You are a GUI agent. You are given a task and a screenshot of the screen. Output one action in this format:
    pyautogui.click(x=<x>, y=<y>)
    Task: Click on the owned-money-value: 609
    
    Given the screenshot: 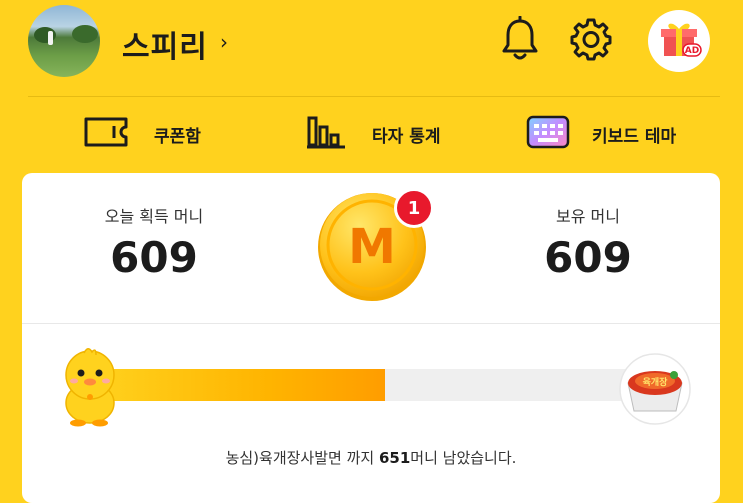 What is the action you would take?
    pyautogui.click(x=588, y=257)
    